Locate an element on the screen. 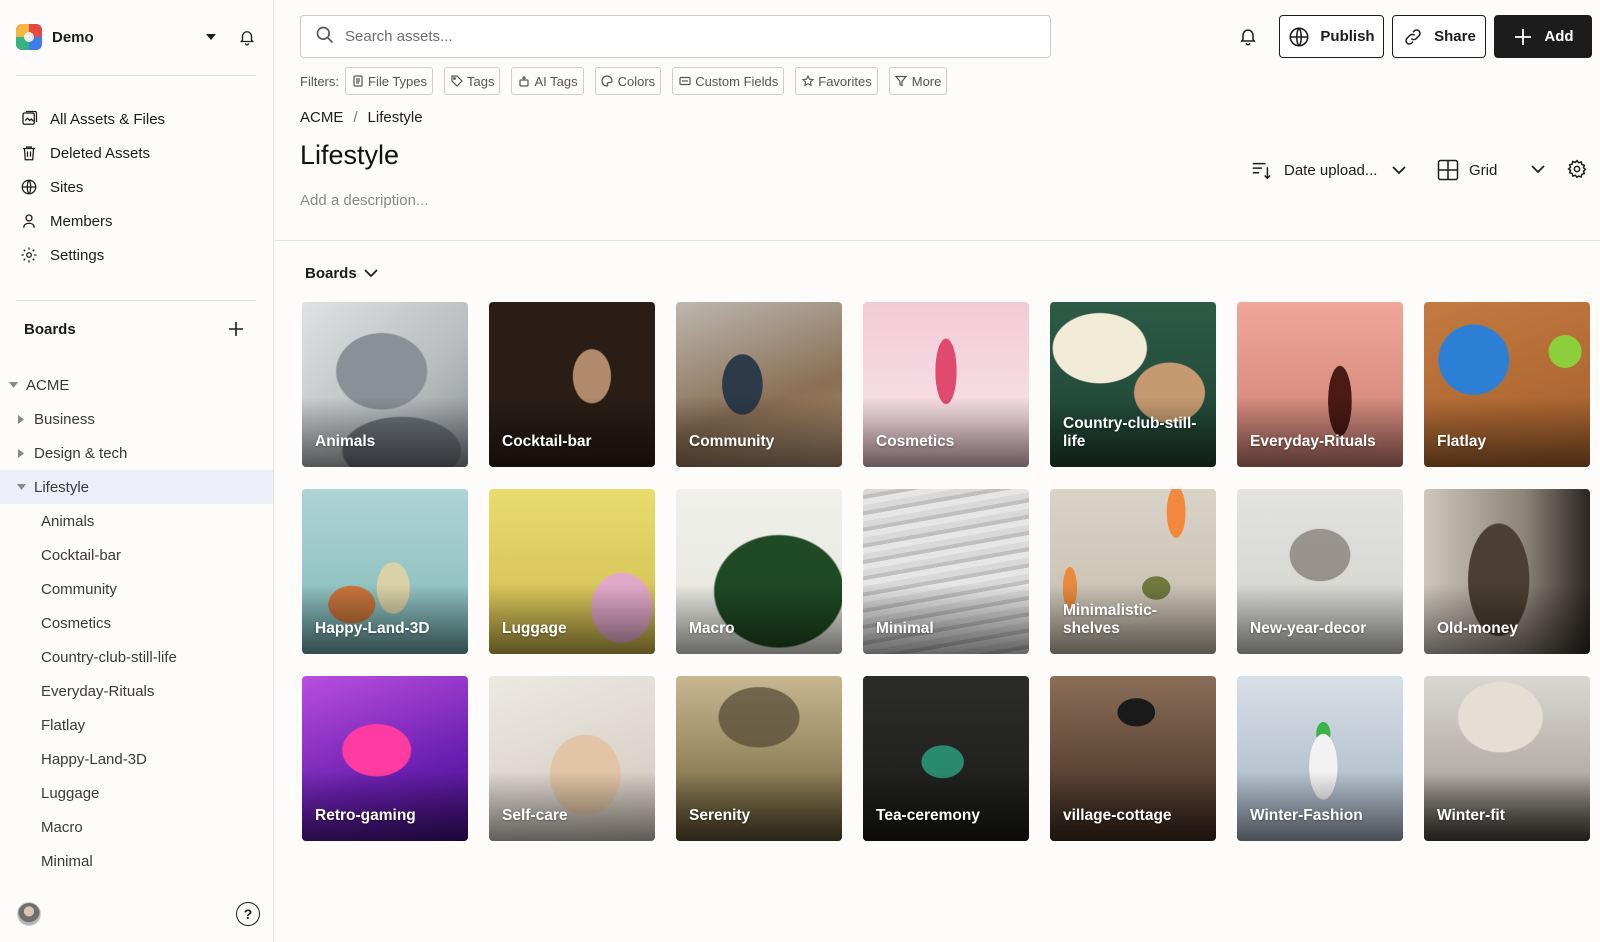 The height and width of the screenshot is (942, 1600). tree-item: Design & tech is located at coordinates (136, 453).